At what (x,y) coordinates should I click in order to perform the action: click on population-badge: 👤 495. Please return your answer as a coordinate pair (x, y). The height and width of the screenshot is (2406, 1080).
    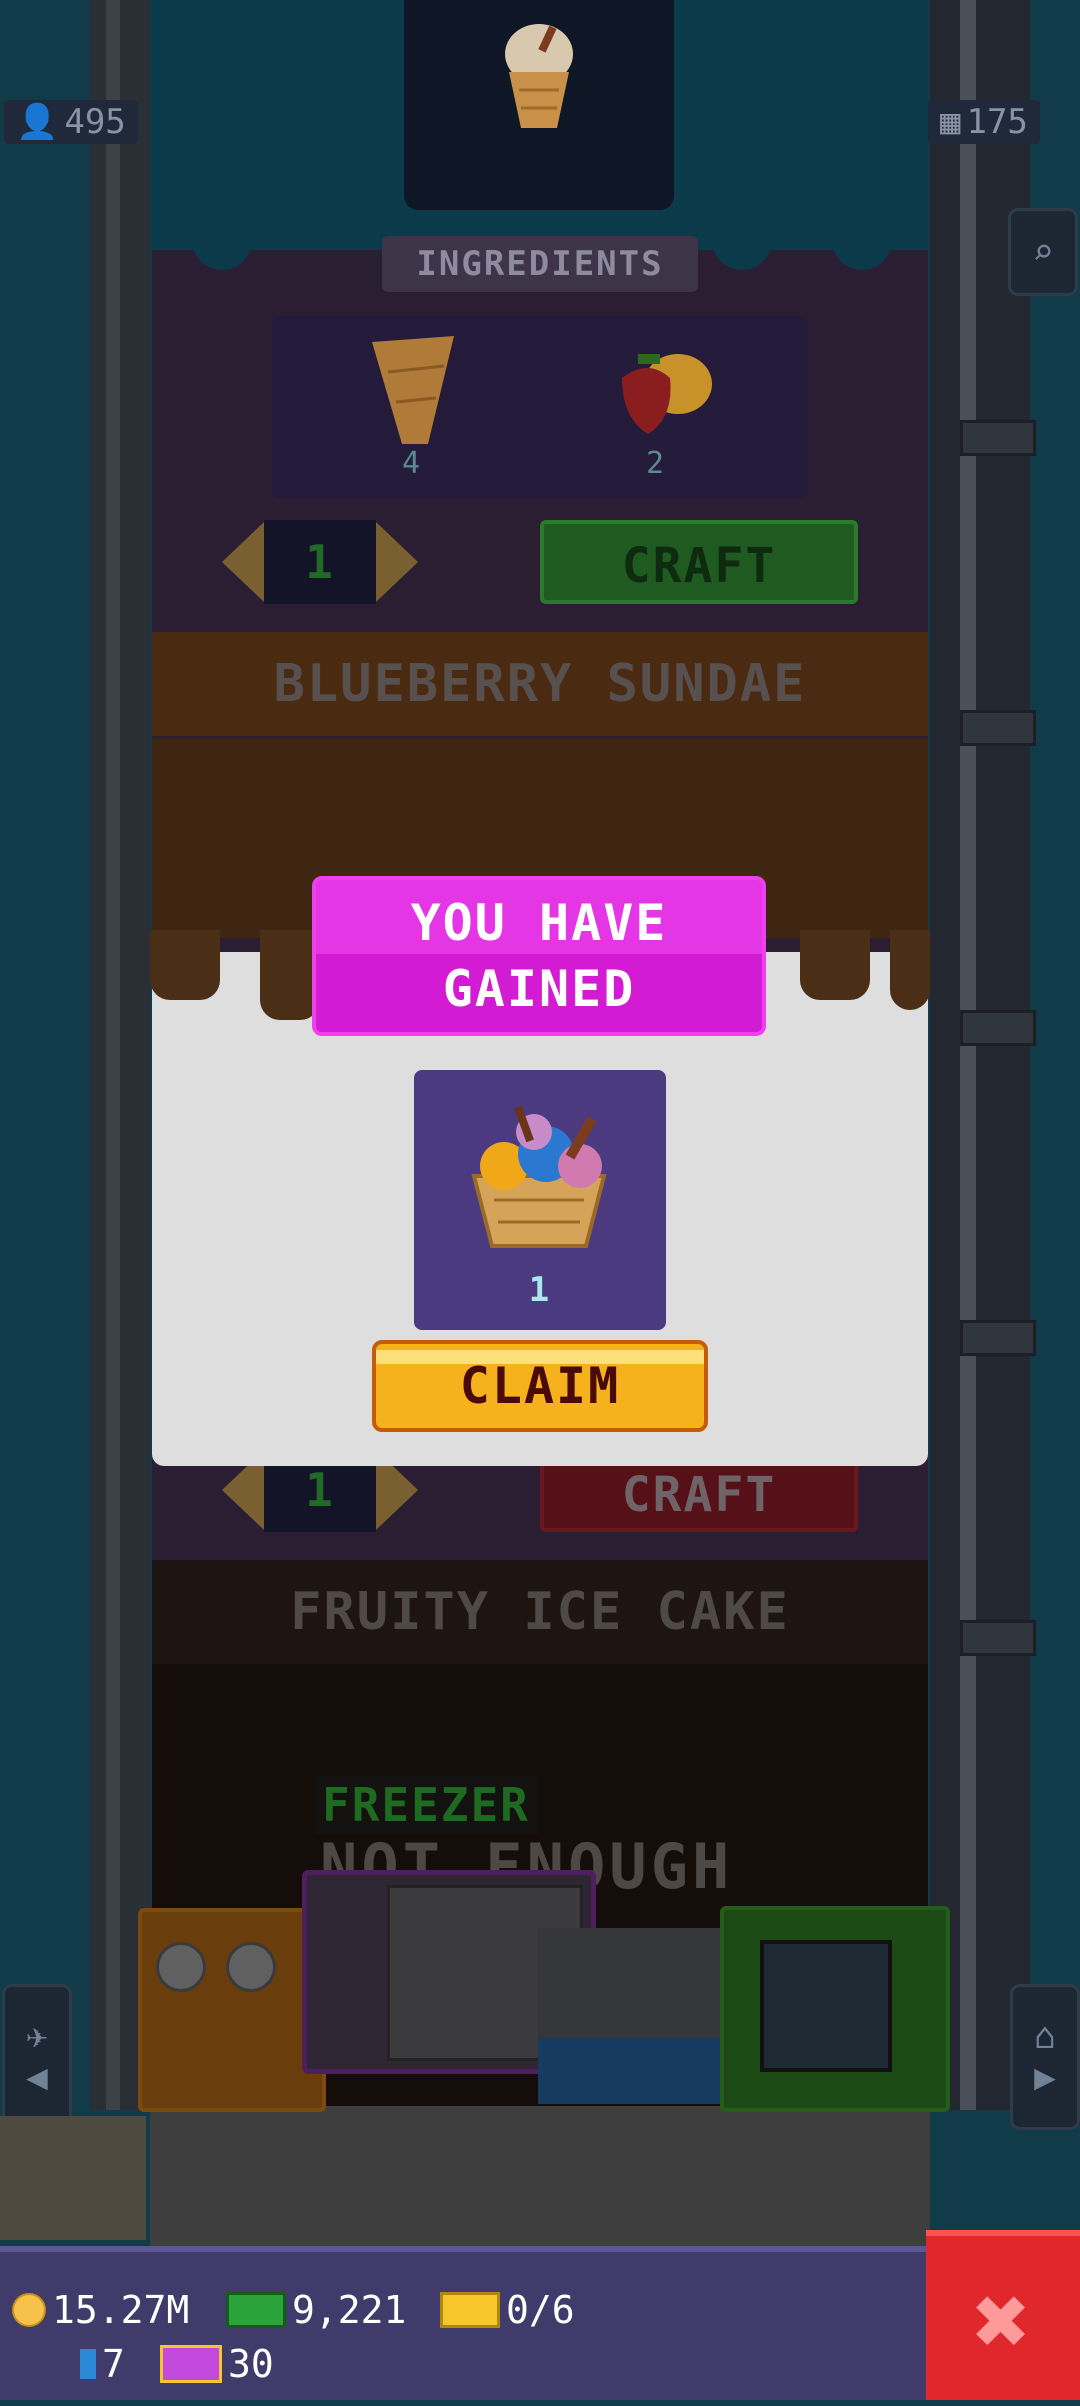
    Looking at the image, I should click on (71, 122).